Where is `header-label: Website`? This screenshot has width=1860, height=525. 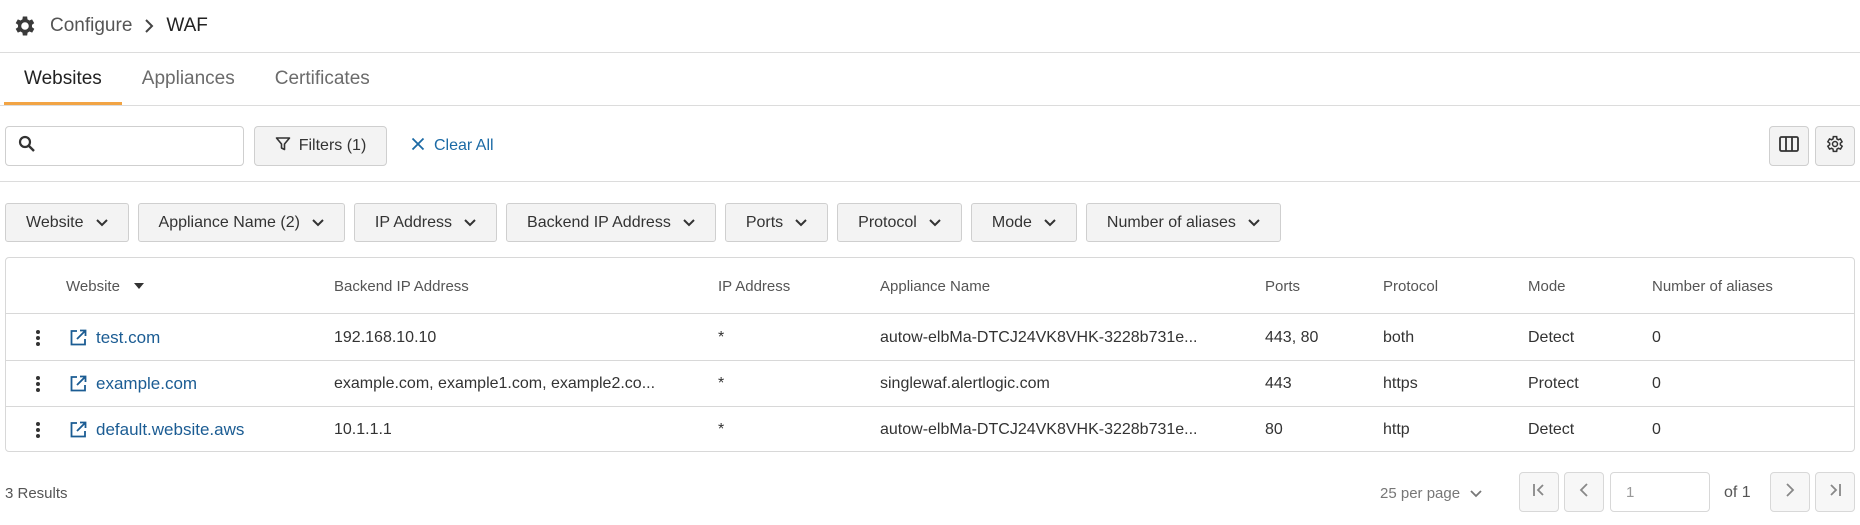
header-label: Website is located at coordinates (93, 286).